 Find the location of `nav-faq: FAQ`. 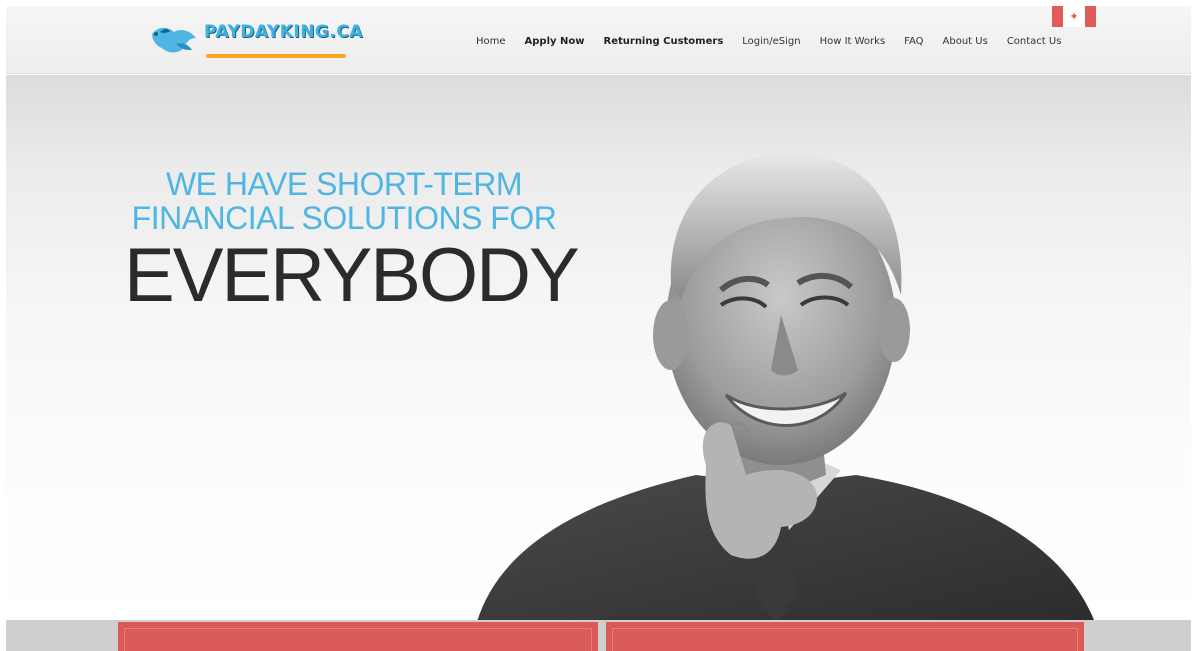

nav-faq: FAQ is located at coordinates (913, 42).